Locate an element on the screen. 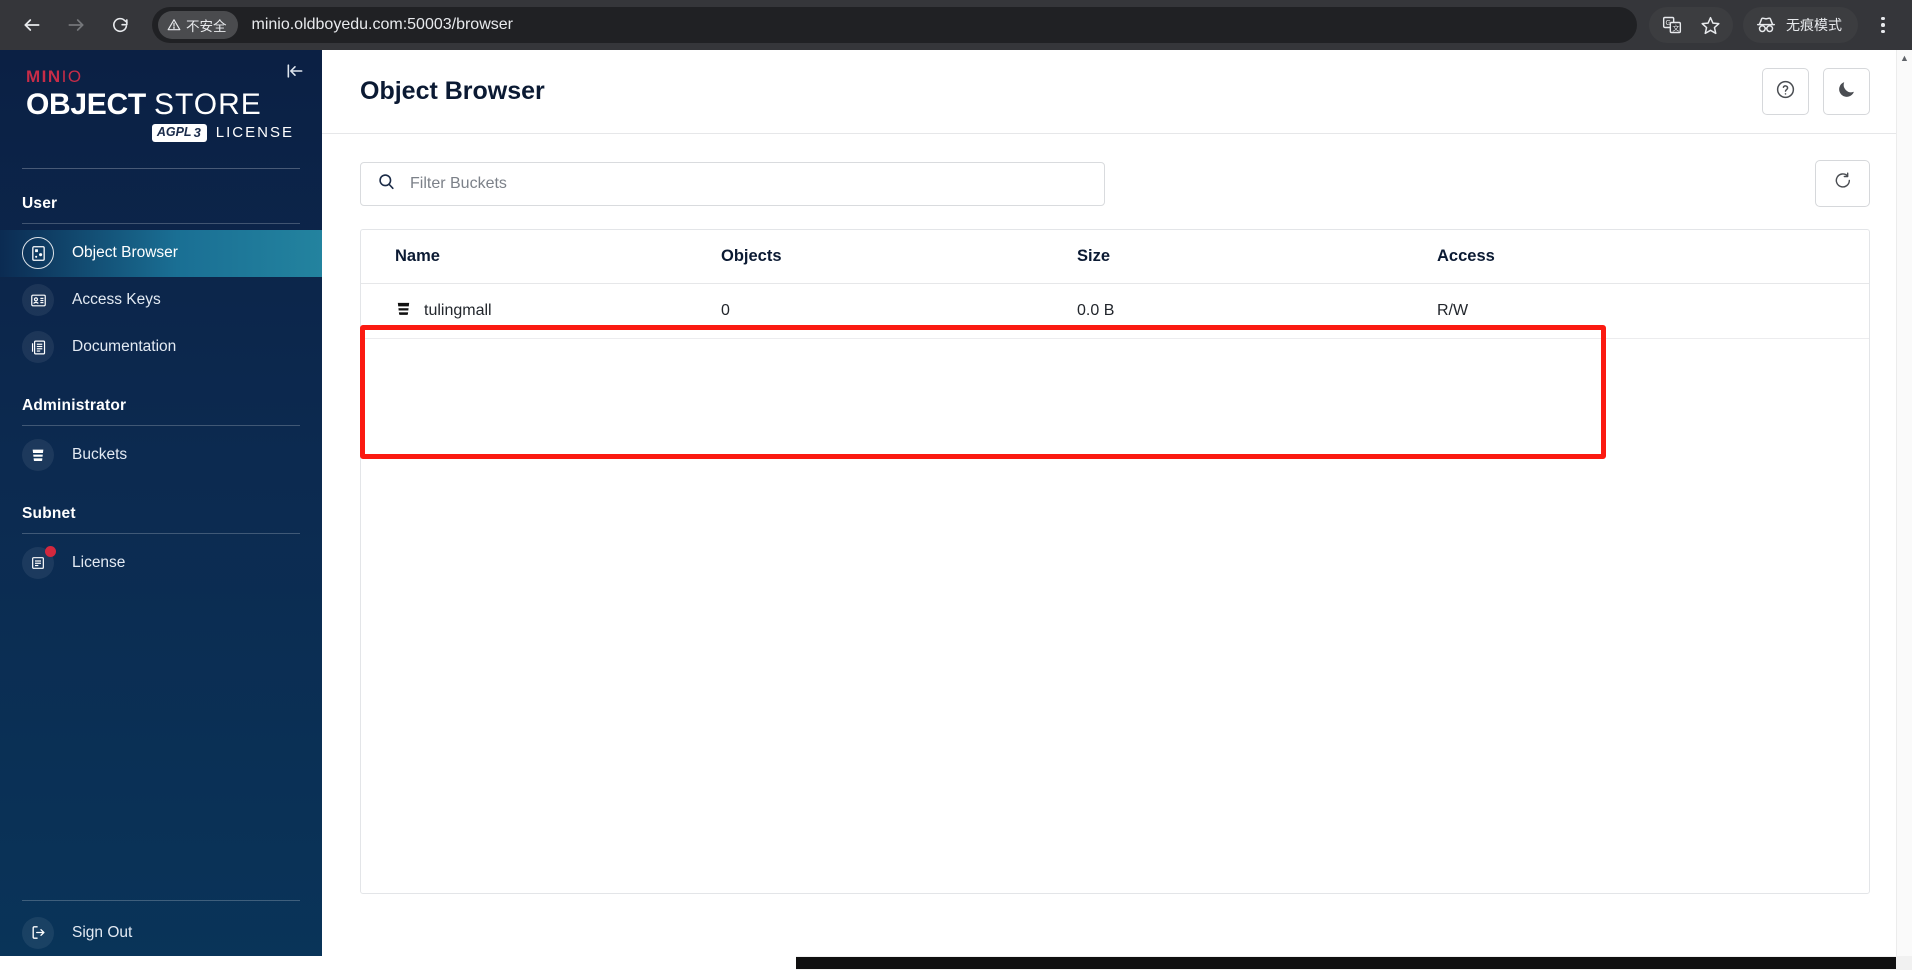  table-body: tulingmall 0 0.0 B R/W is located at coordinates (1115, 311).